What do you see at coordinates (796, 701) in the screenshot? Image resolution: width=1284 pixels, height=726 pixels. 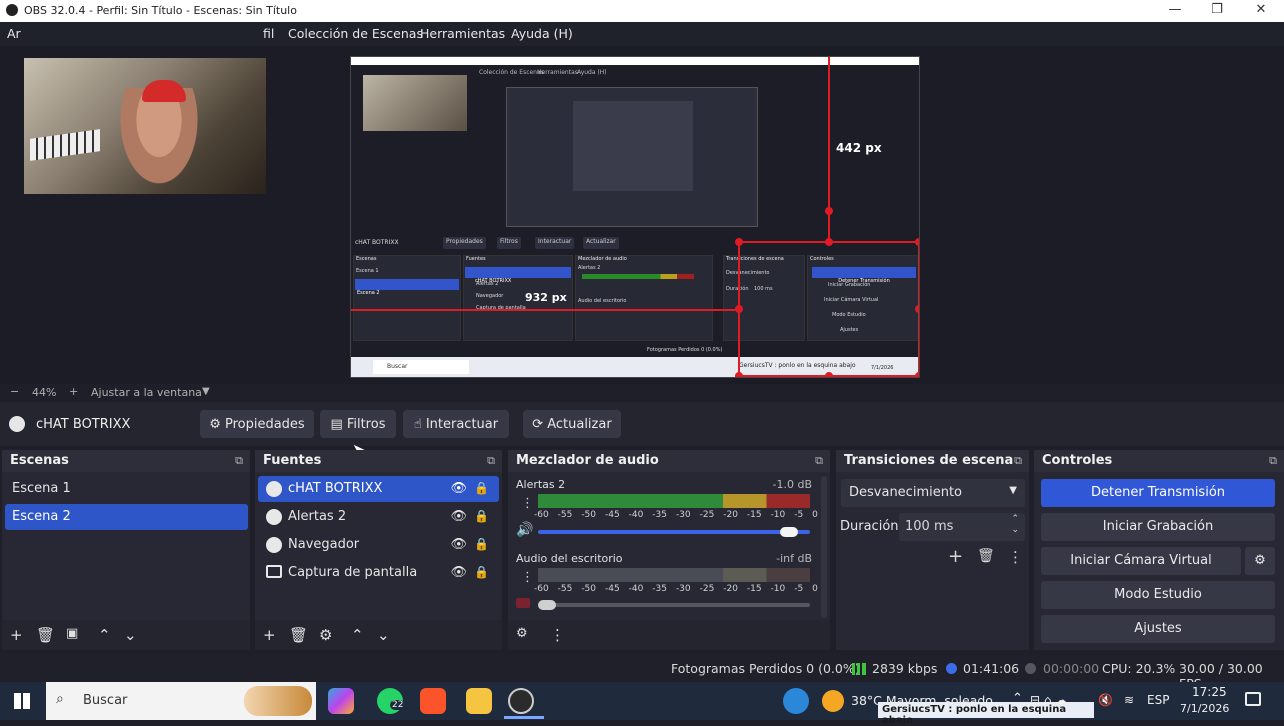 I see `help-icon` at bounding box center [796, 701].